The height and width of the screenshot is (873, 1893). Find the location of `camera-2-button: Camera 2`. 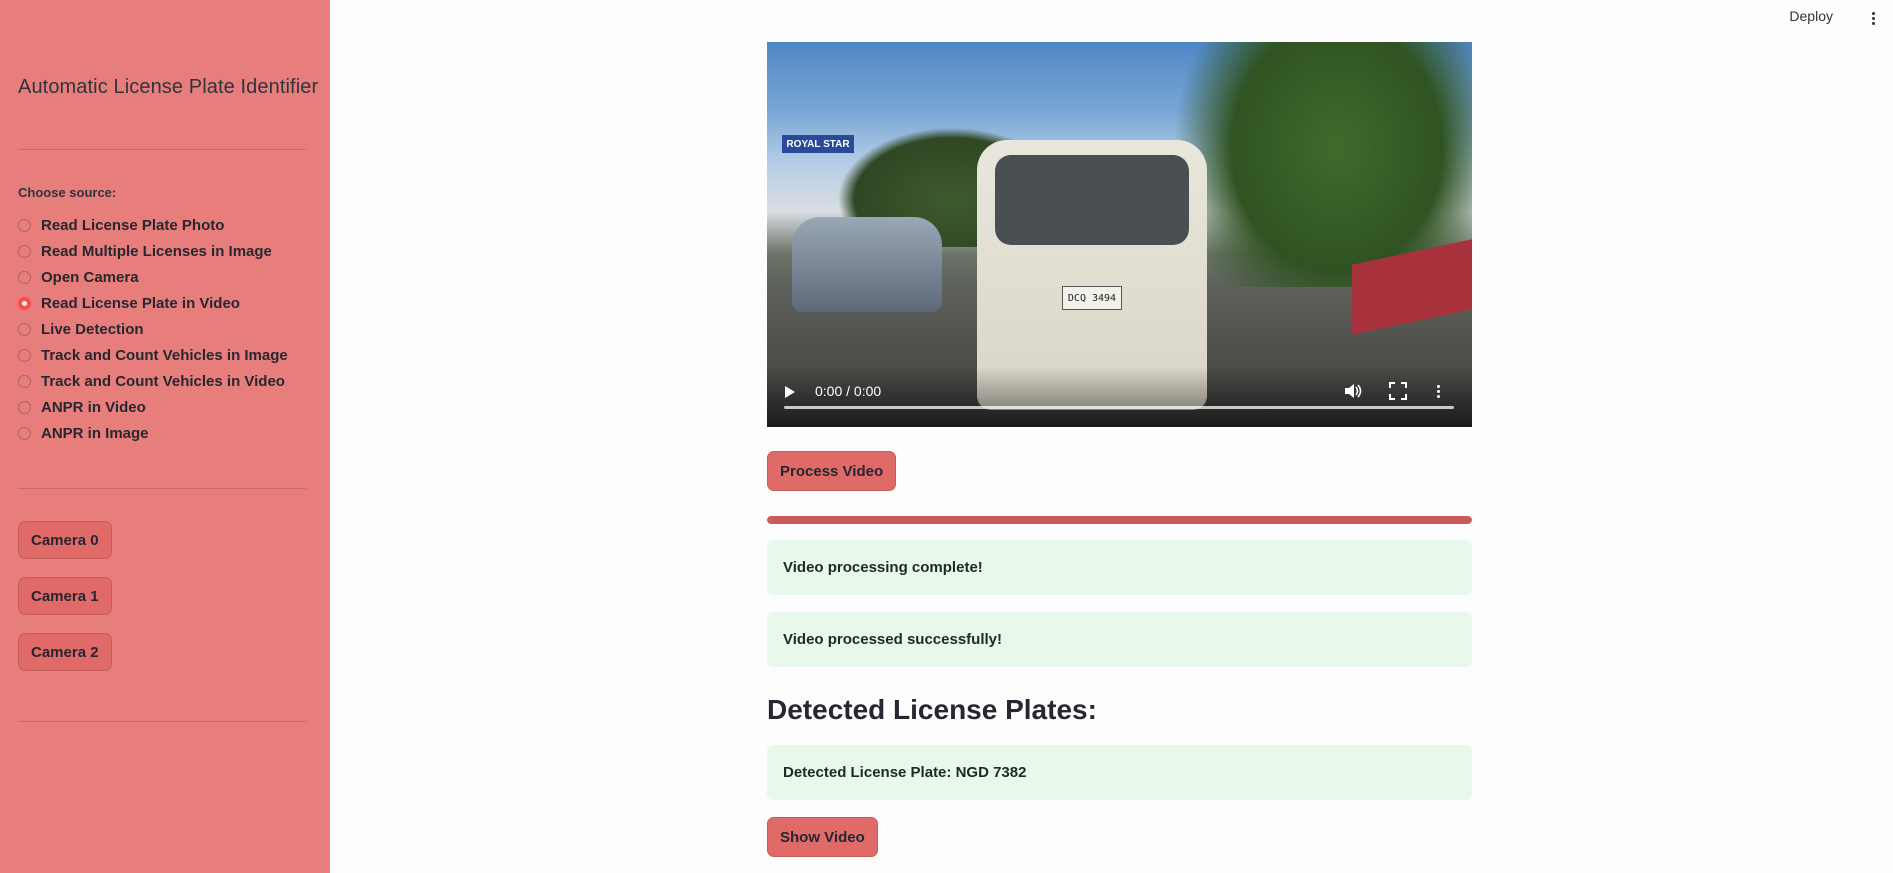

camera-2-button: Camera 2 is located at coordinates (65, 652).